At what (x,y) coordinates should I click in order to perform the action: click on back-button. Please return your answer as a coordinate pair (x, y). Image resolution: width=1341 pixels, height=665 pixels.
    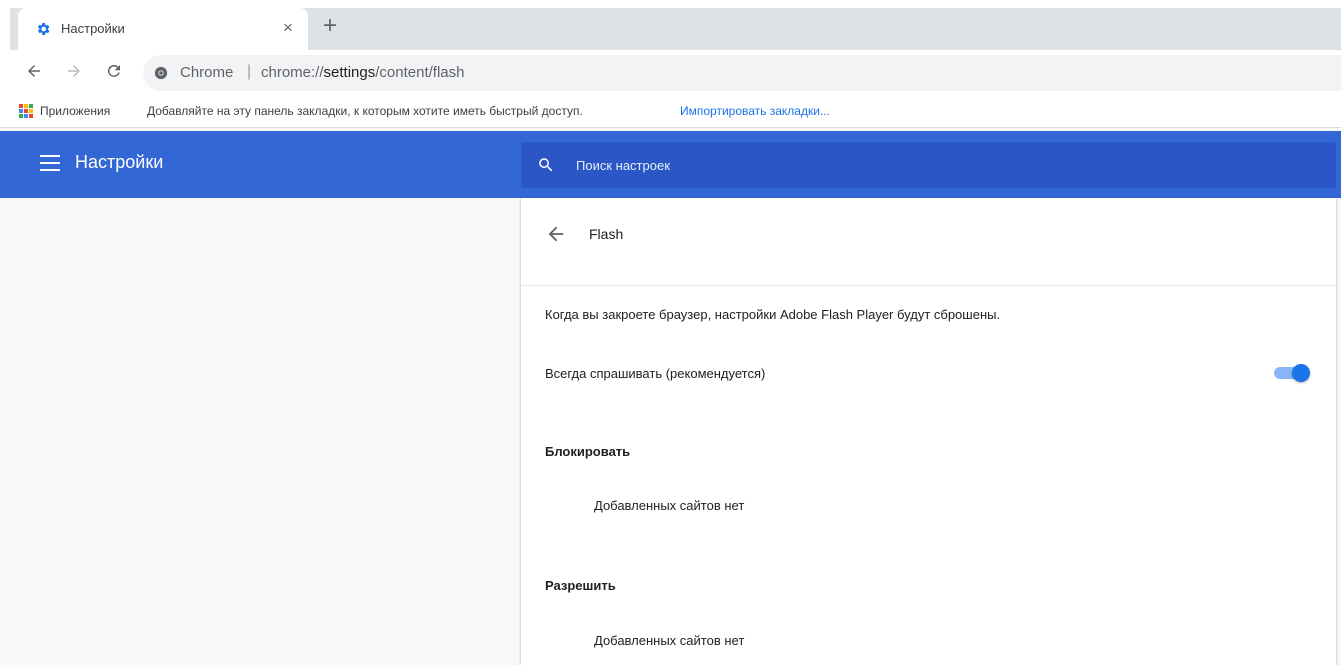
    Looking at the image, I should click on (34, 71).